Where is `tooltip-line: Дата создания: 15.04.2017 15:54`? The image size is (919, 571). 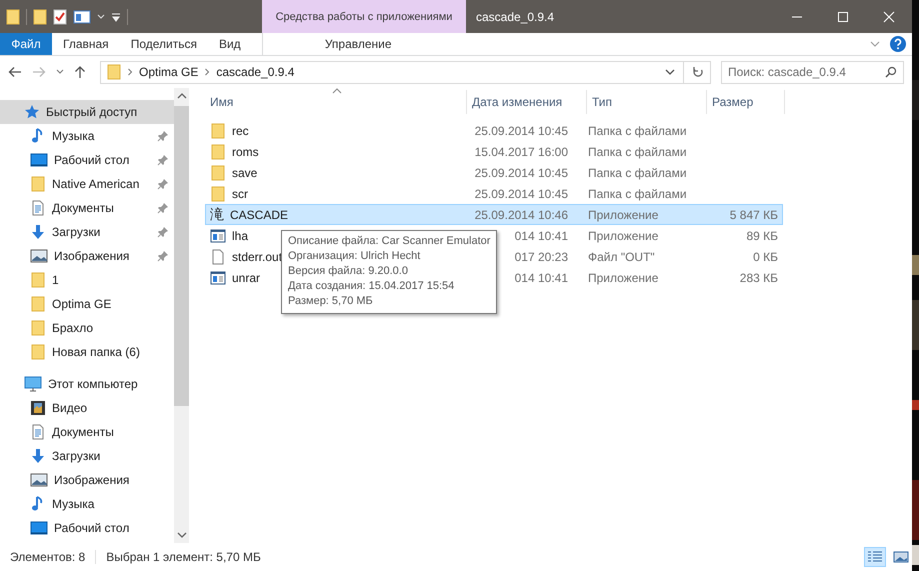 tooltip-line: Дата создания: 15.04.2017 15:54 is located at coordinates (372, 286).